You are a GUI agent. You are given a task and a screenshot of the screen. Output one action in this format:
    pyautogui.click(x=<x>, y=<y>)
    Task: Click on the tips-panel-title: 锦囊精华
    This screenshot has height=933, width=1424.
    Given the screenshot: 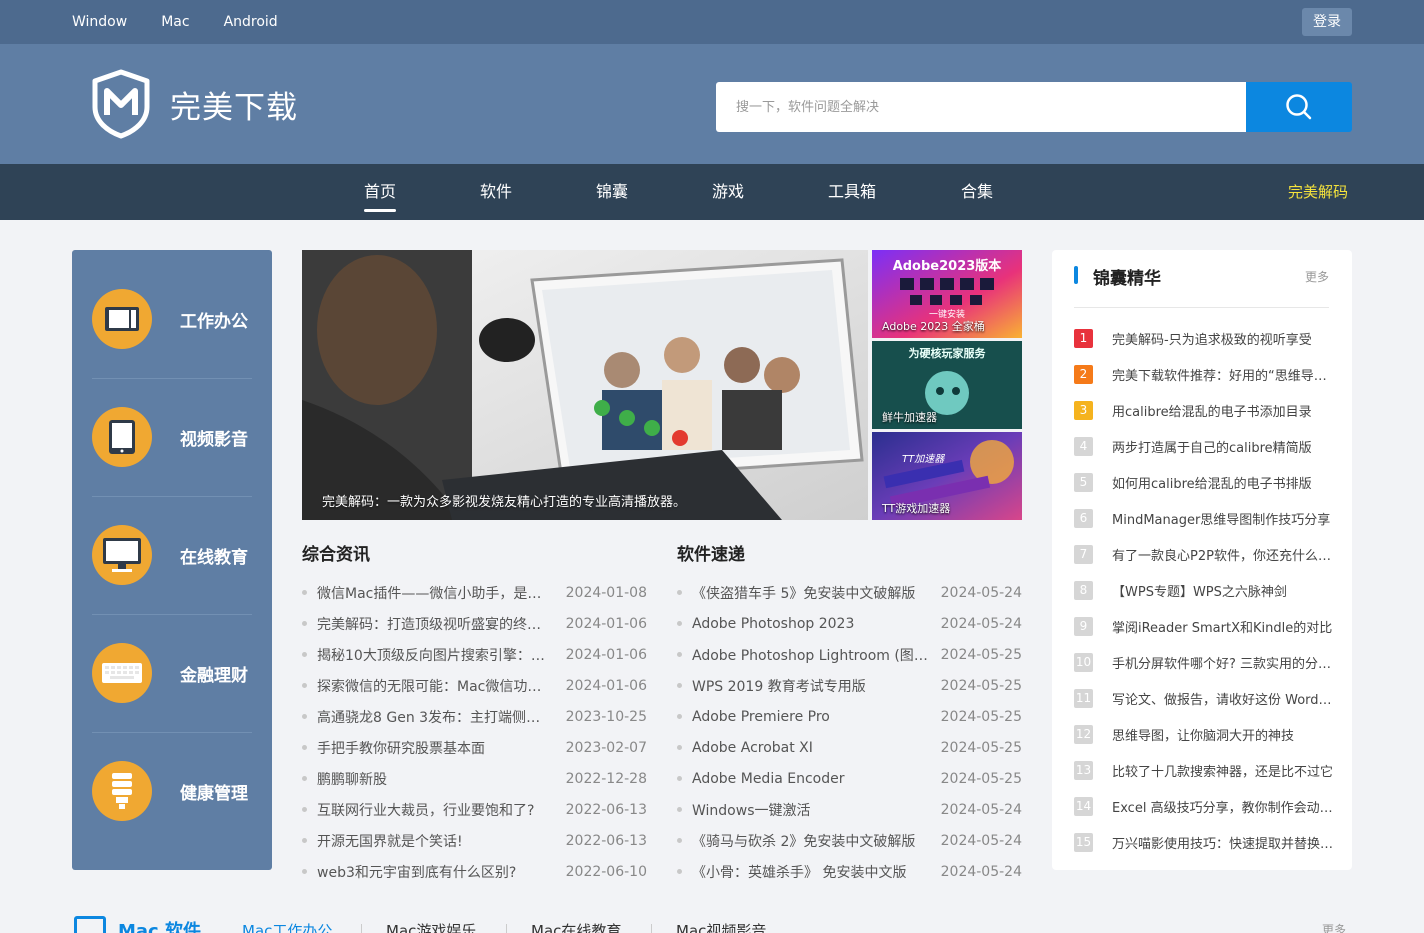 What is the action you would take?
    pyautogui.click(x=1127, y=279)
    